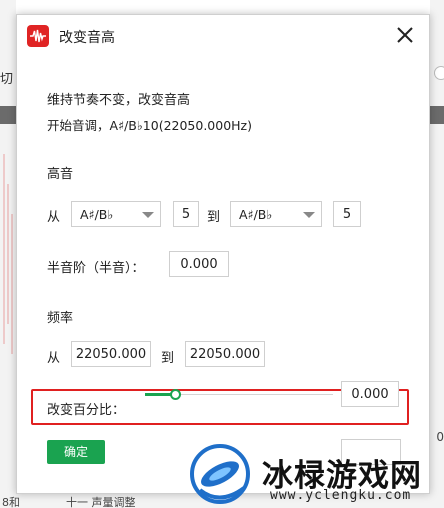  I want to click on background-dark-bar-right, so click(437, 115).